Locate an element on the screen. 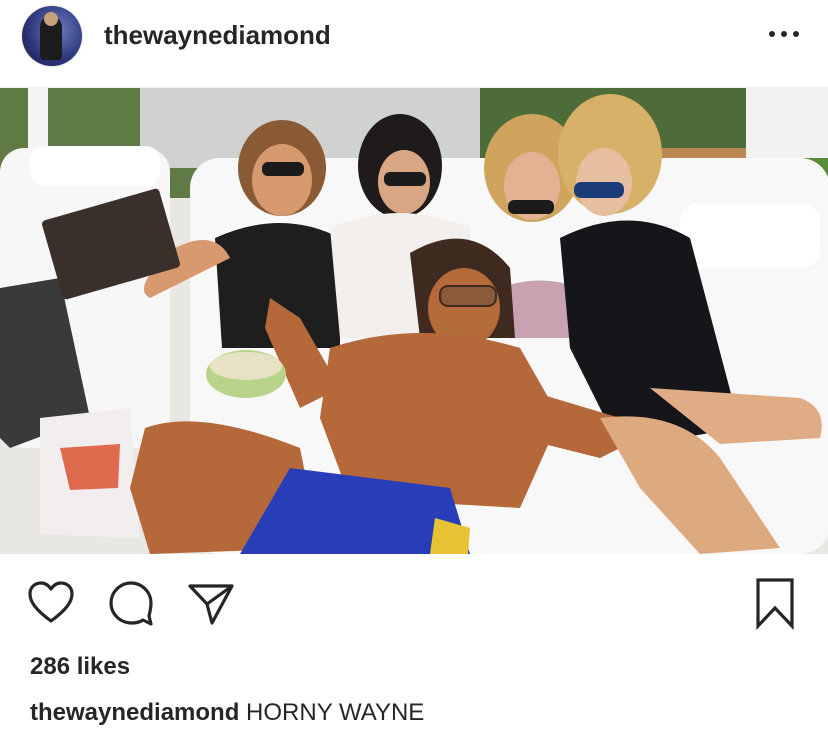 The height and width of the screenshot is (735, 828). likes-count: 286 likes is located at coordinates (80, 667).